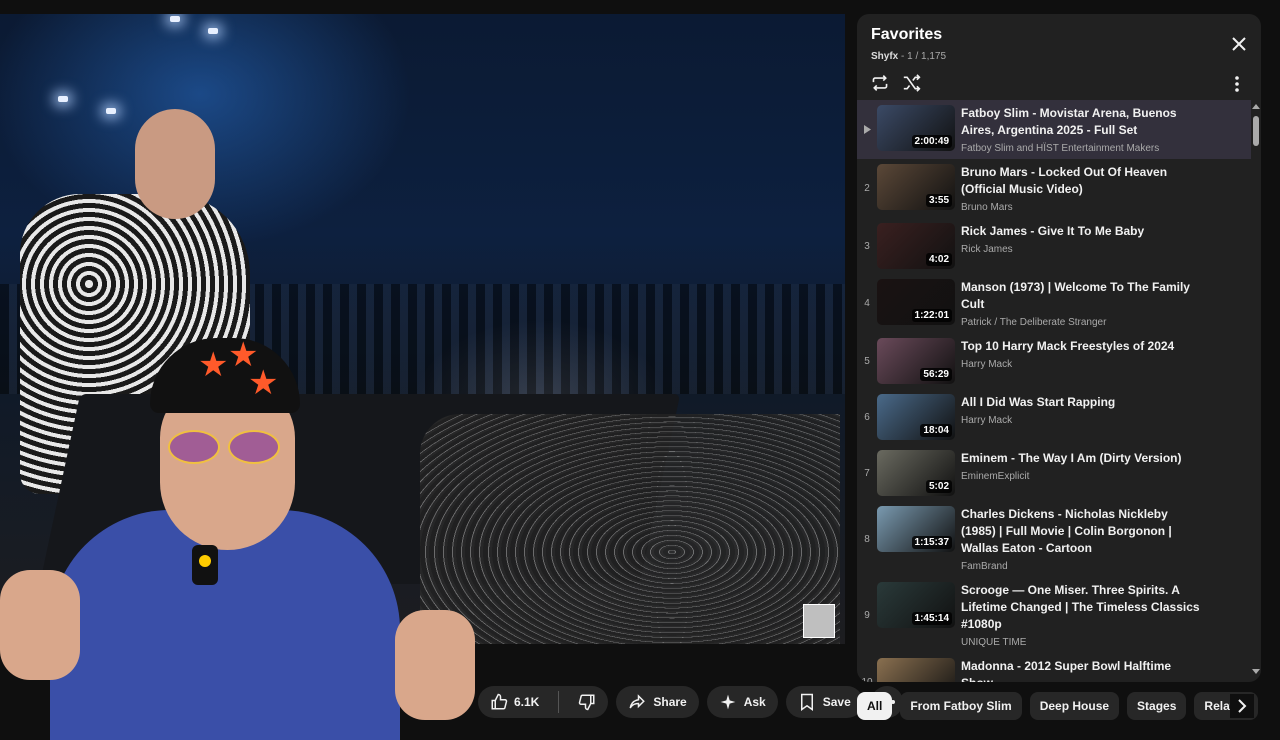  I want to click on thumbs-down-icon, so click(587, 702).